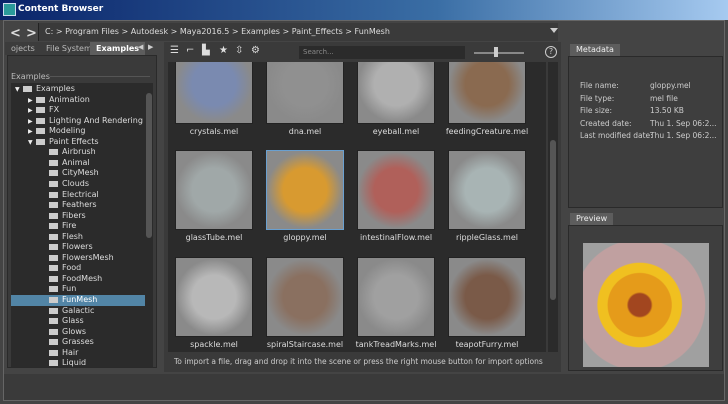 Image resolution: width=728 pixels, height=404 pixels. Describe the element at coordinates (305, 237) in the screenshot. I see `file-name: gloppy.mel` at that location.